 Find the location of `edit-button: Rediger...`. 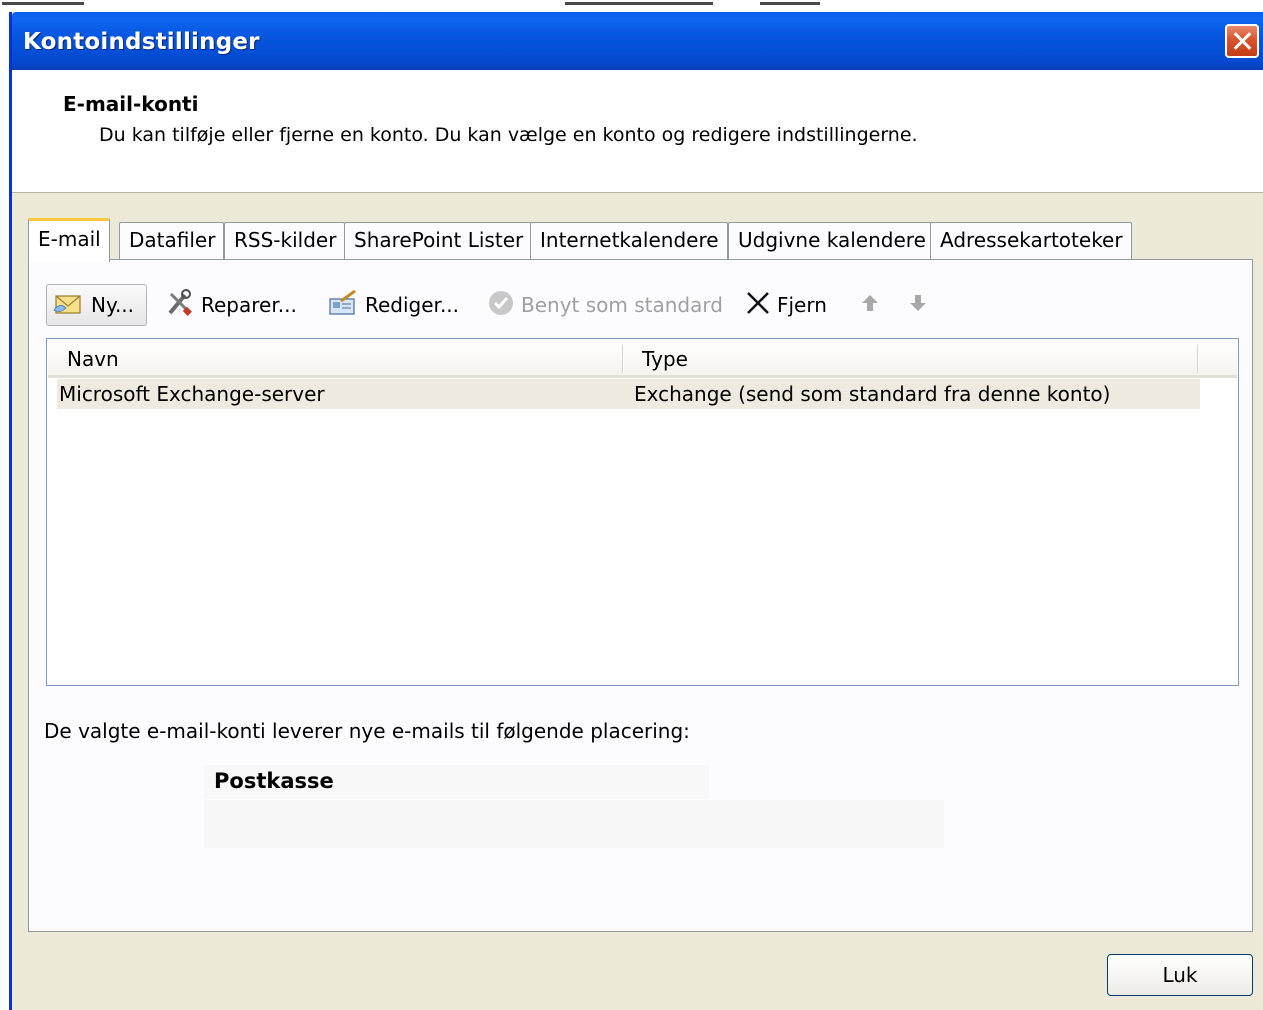

edit-button: Rediger... is located at coordinates (393, 305).